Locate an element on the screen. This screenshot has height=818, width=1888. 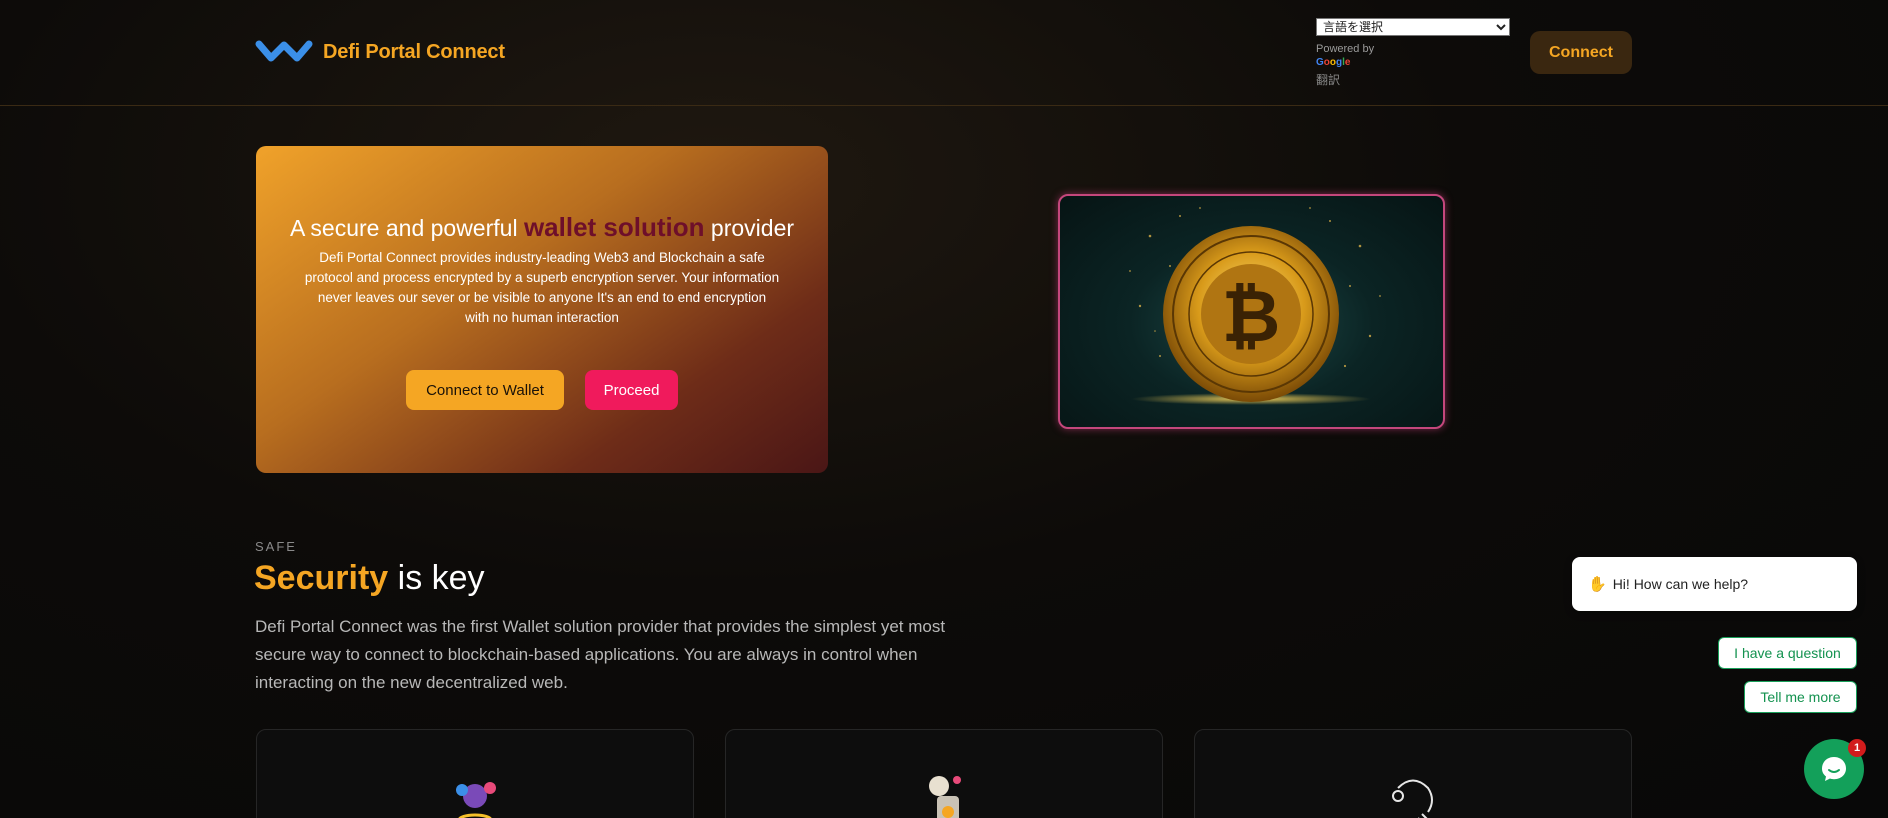
chat-icon is located at coordinates (1834, 769).